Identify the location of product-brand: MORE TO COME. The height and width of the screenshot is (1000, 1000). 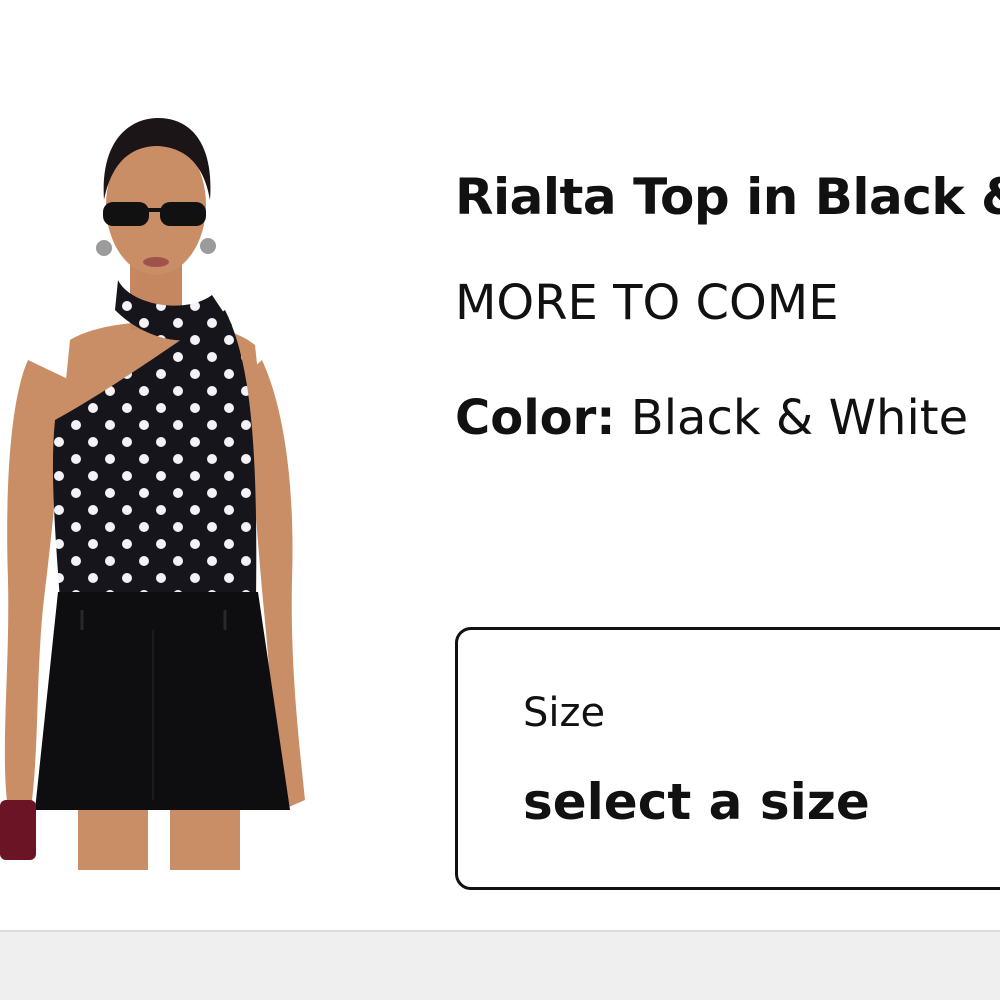
(647, 303).